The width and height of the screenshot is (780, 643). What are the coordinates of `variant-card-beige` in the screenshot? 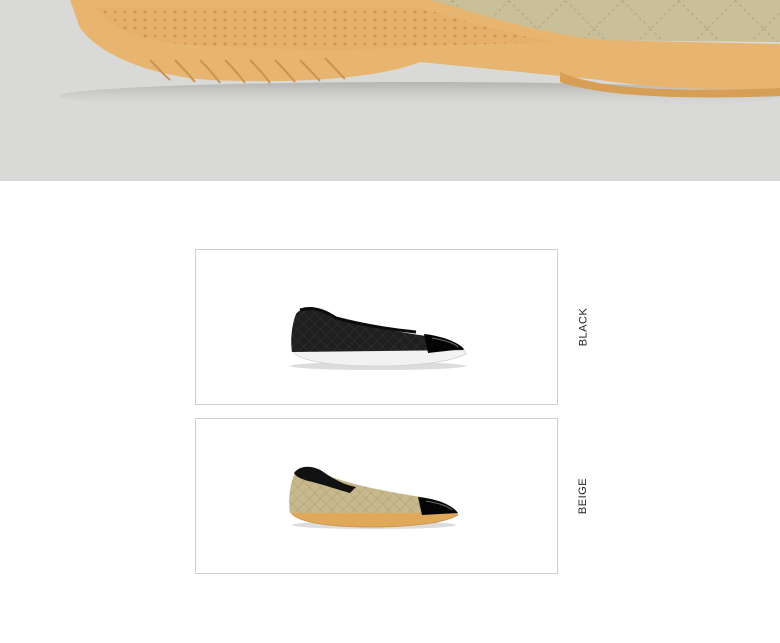 It's located at (376, 496).